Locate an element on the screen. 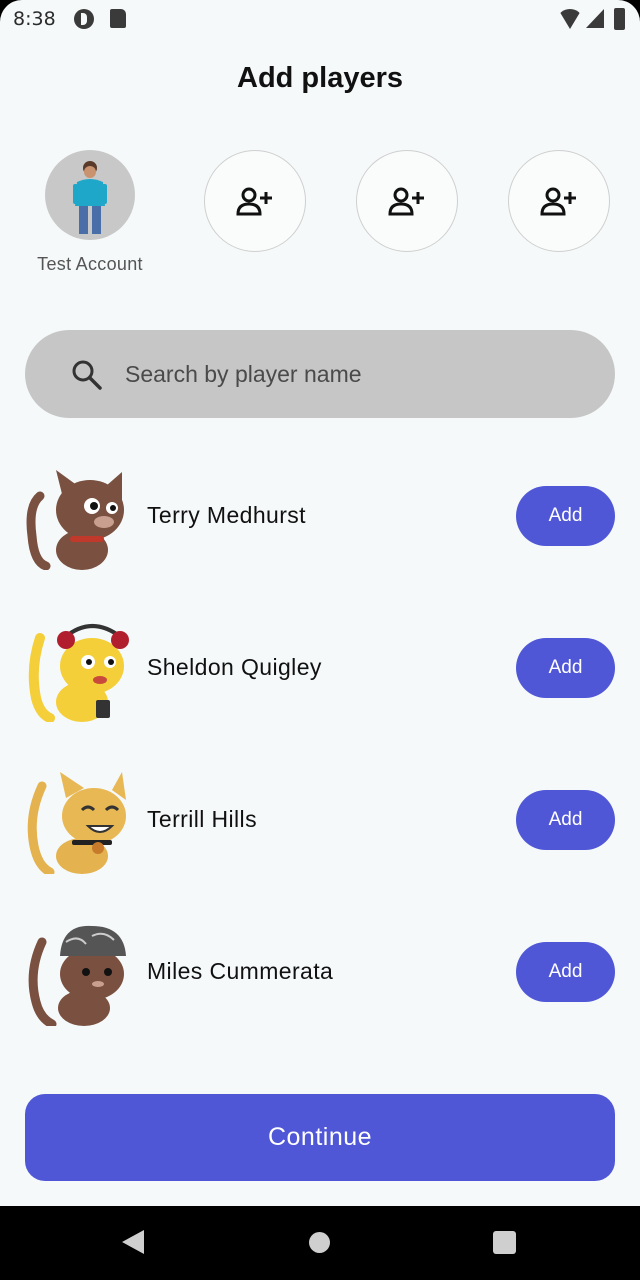 The height and width of the screenshot is (1280, 640). page-title: Add players is located at coordinates (320, 78).